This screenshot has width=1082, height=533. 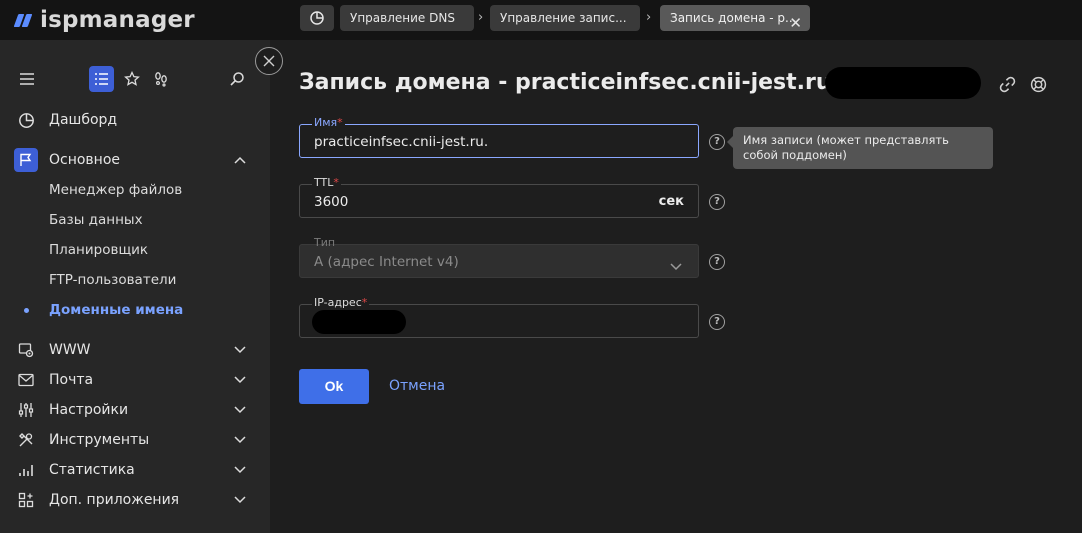 I want to click on sidebar-item-label: Планировщик, so click(x=99, y=250).